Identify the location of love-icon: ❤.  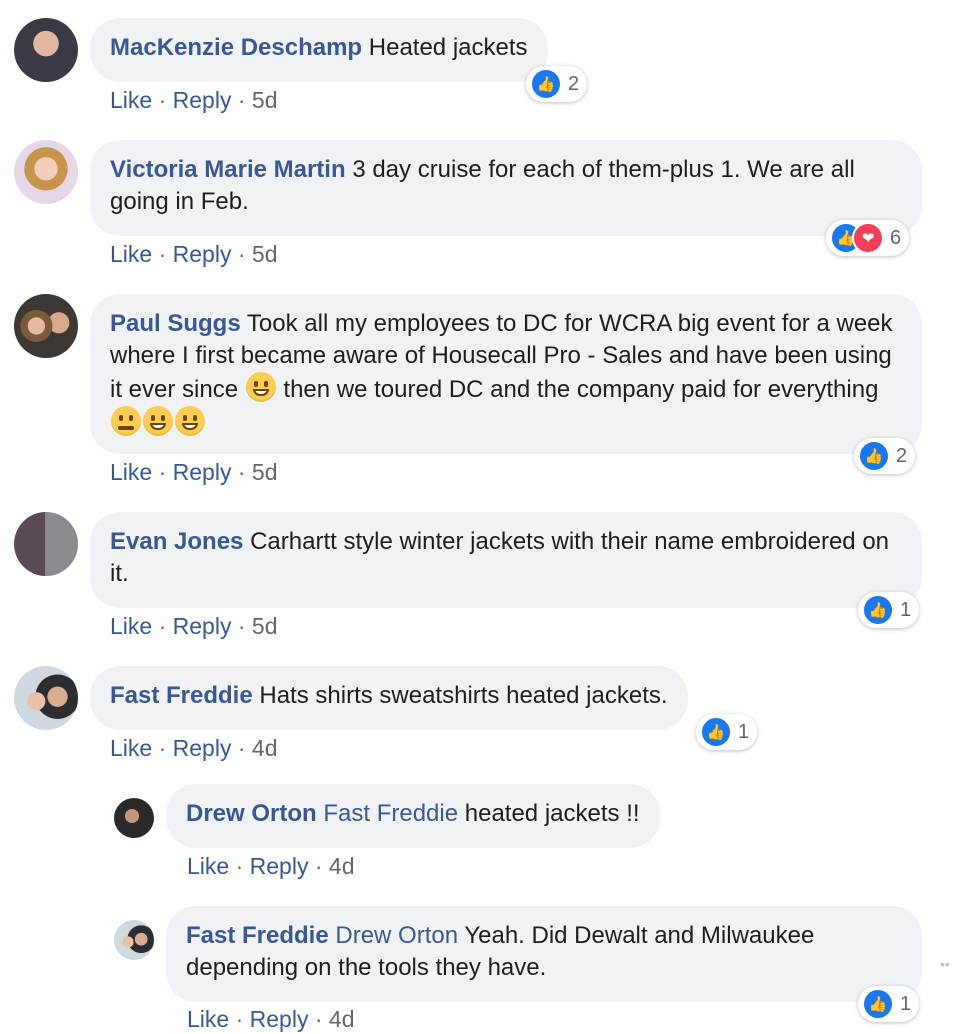
(868, 238).